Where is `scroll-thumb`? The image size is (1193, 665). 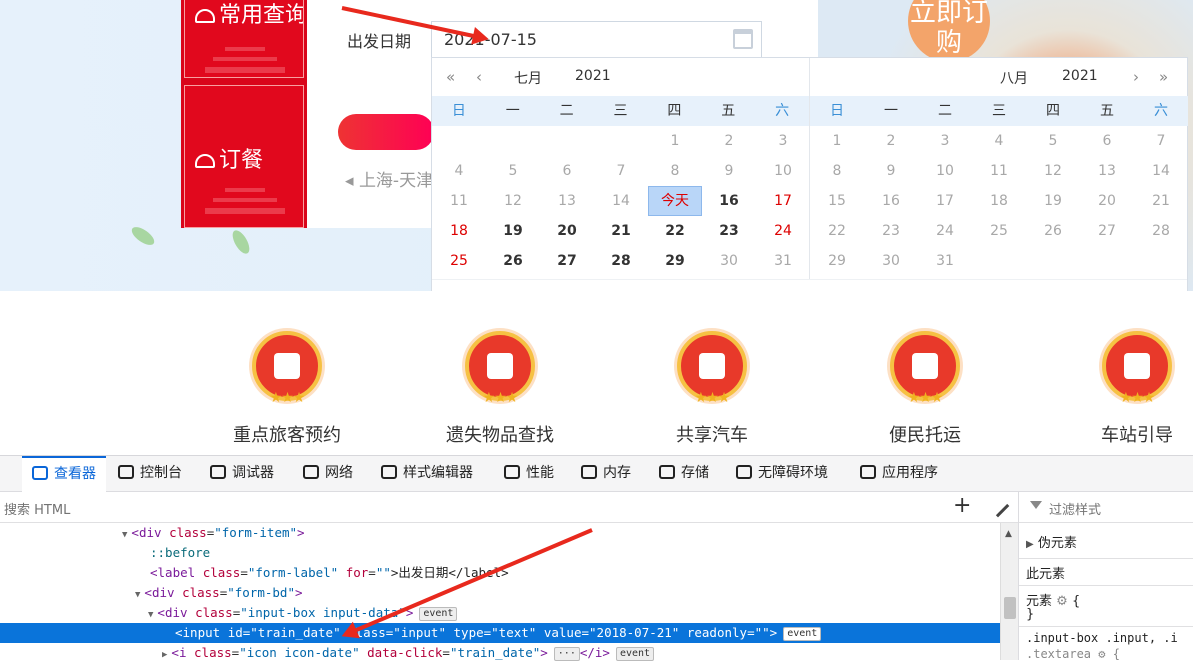
scroll-thumb is located at coordinates (1010, 608).